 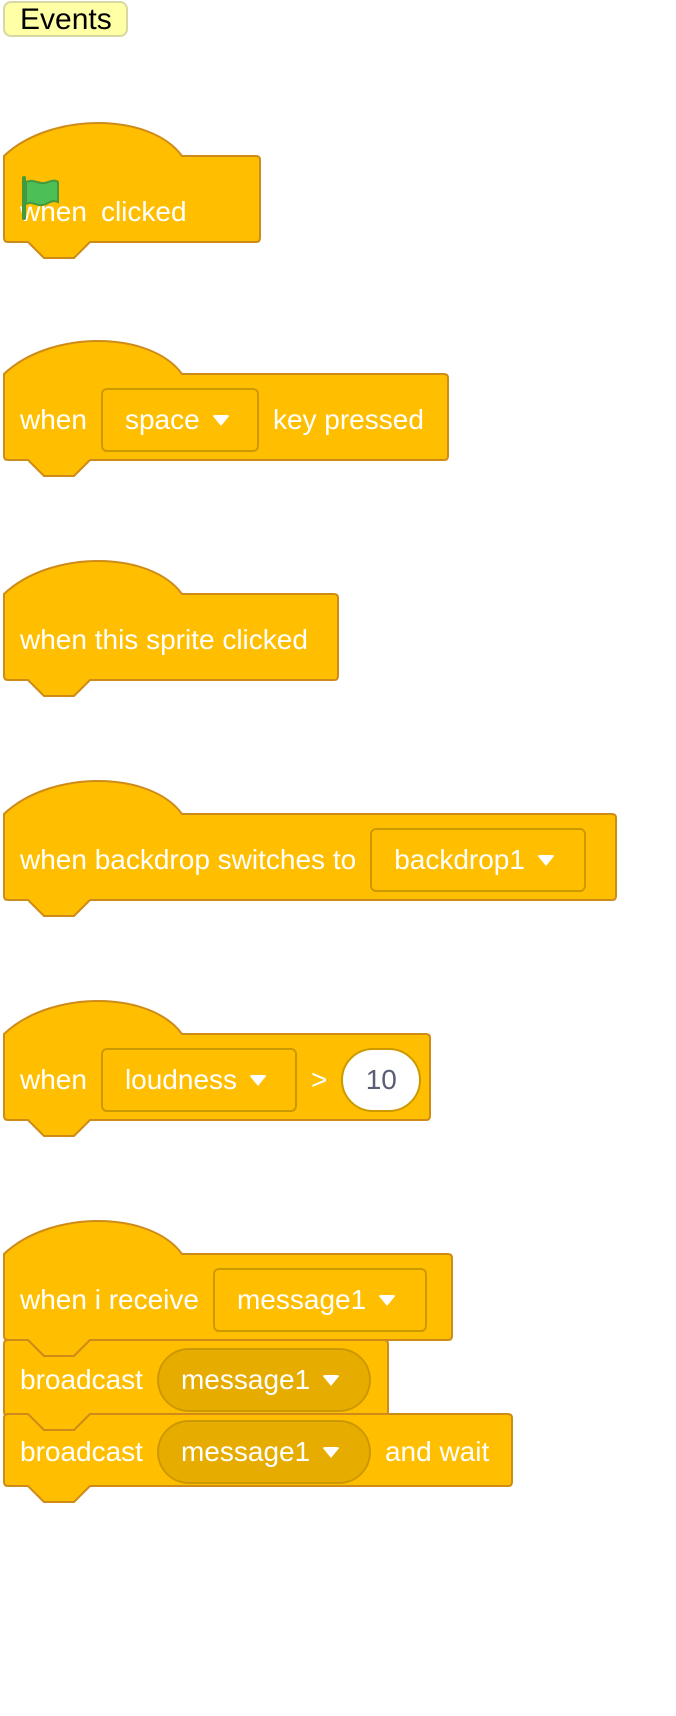 What do you see at coordinates (162, 419) in the screenshot?
I see `key-dropdown-value: space` at bounding box center [162, 419].